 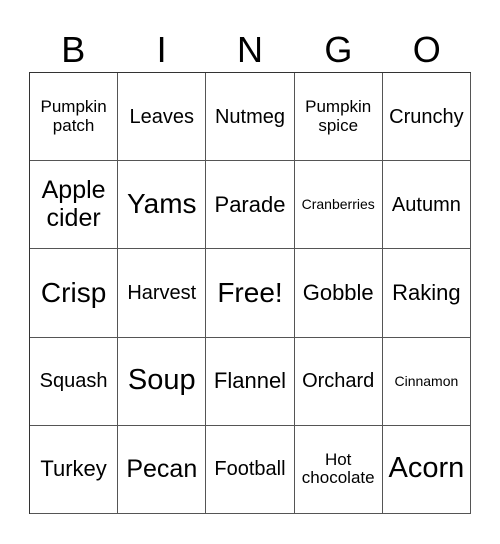 What do you see at coordinates (162, 381) in the screenshot?
I see `bingo-cell: Soup` at bounding box center [162, 381].